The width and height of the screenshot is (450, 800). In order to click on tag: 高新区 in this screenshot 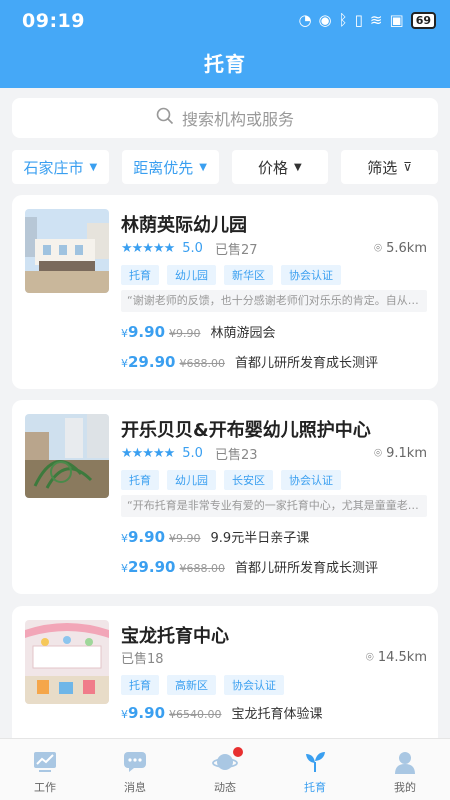, I will do `click(191, 685)`.